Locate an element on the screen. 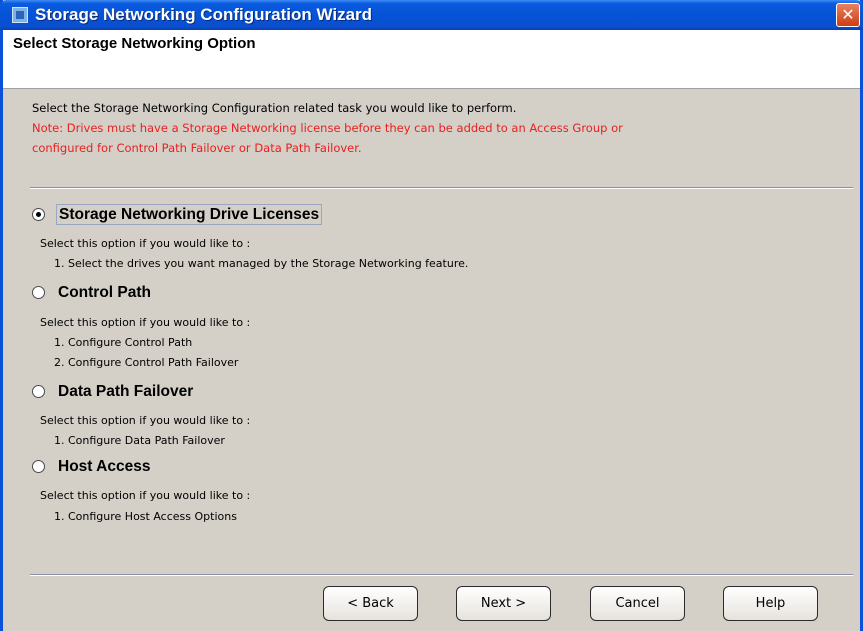 The image size is (863, 631). cancel-button: Cancel is located at coordinates (637, 603).